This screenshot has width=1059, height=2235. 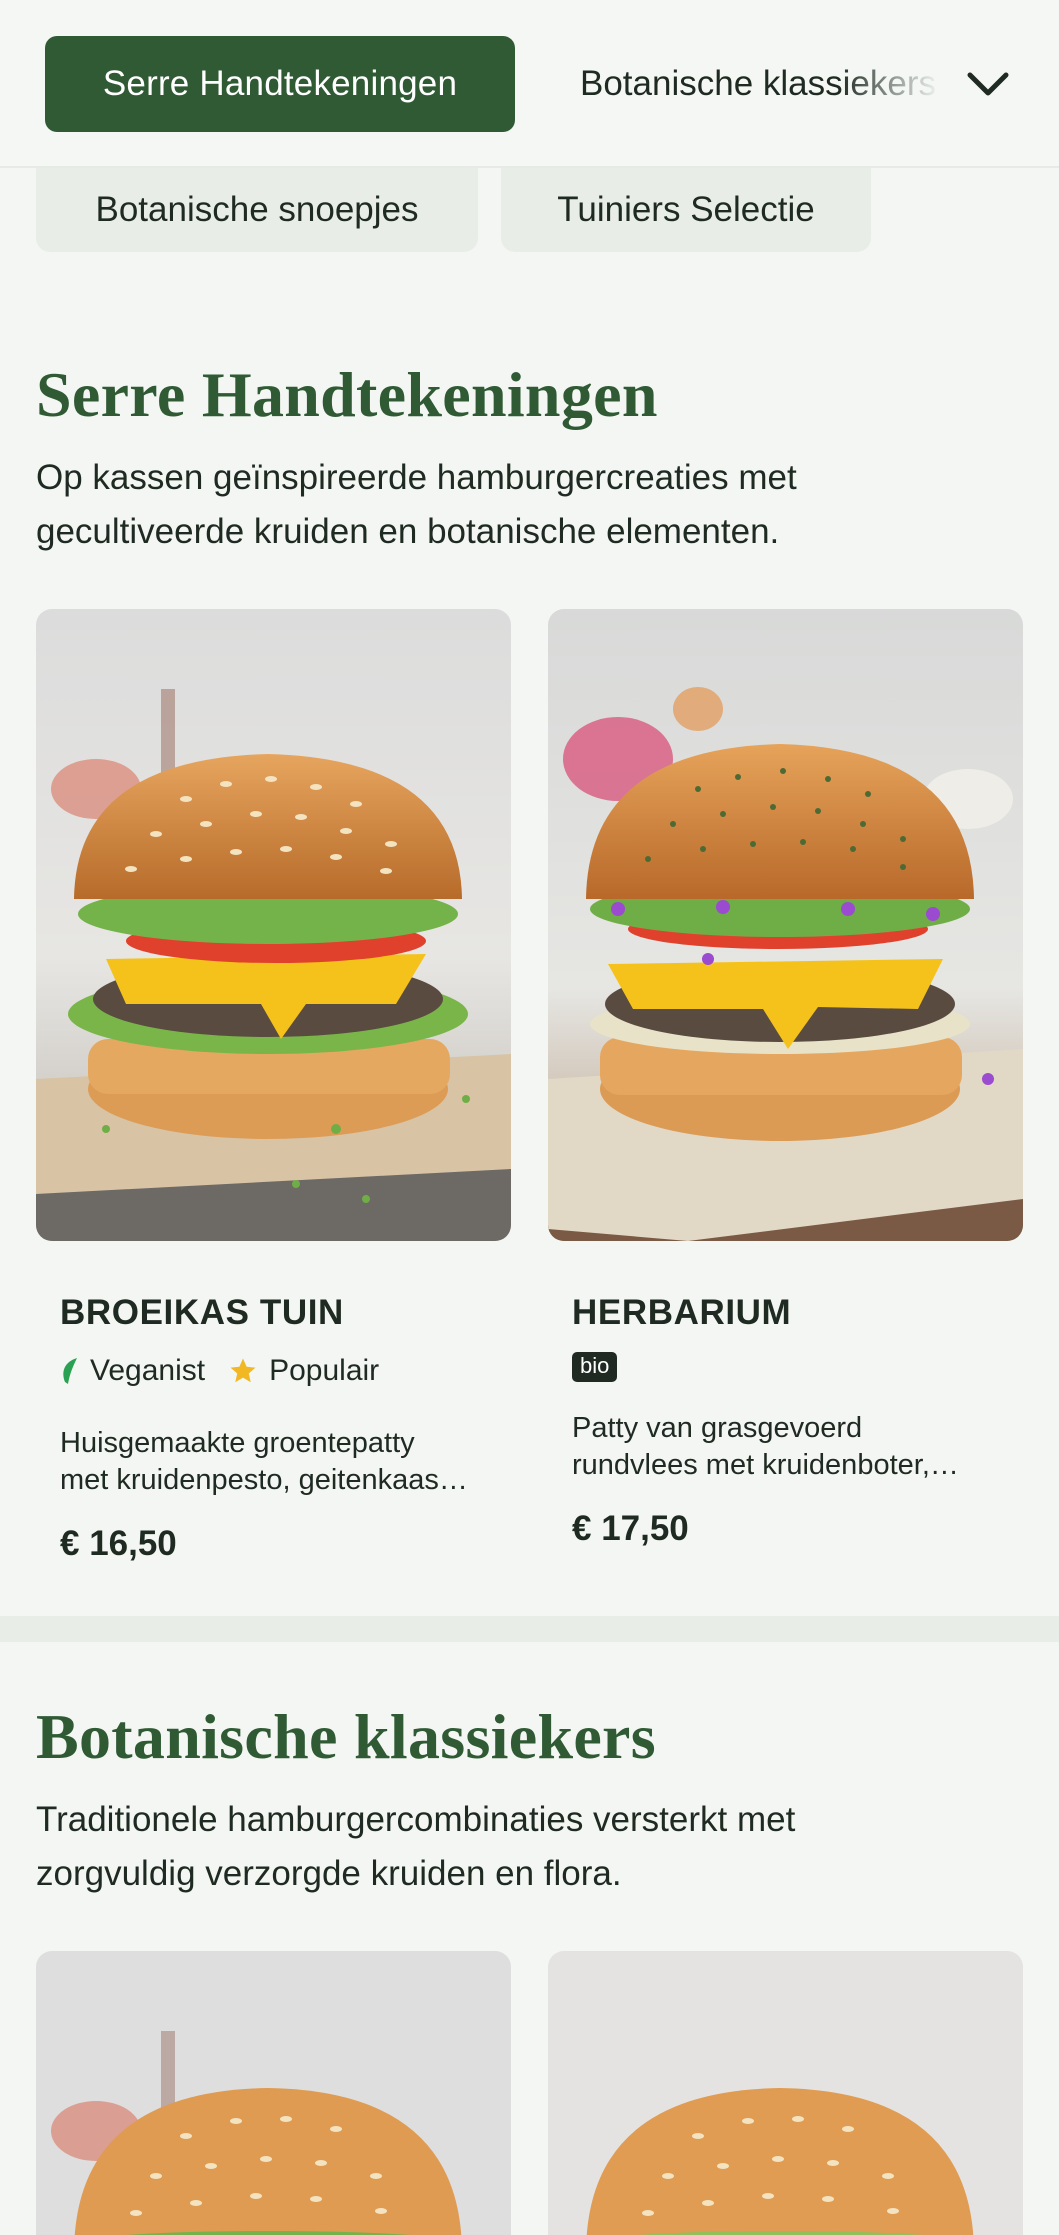 I want to click on item-name: HERBARIUM, so click(x=682, y=1312).